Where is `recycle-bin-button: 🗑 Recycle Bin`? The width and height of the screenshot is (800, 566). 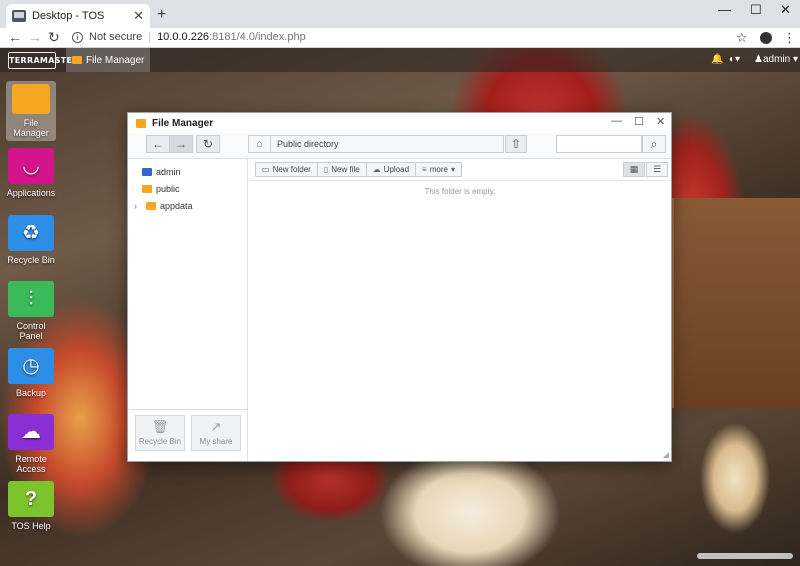 recycle-bin-button: 🗑 Recycle Bin is located at coordinates (160, 433).